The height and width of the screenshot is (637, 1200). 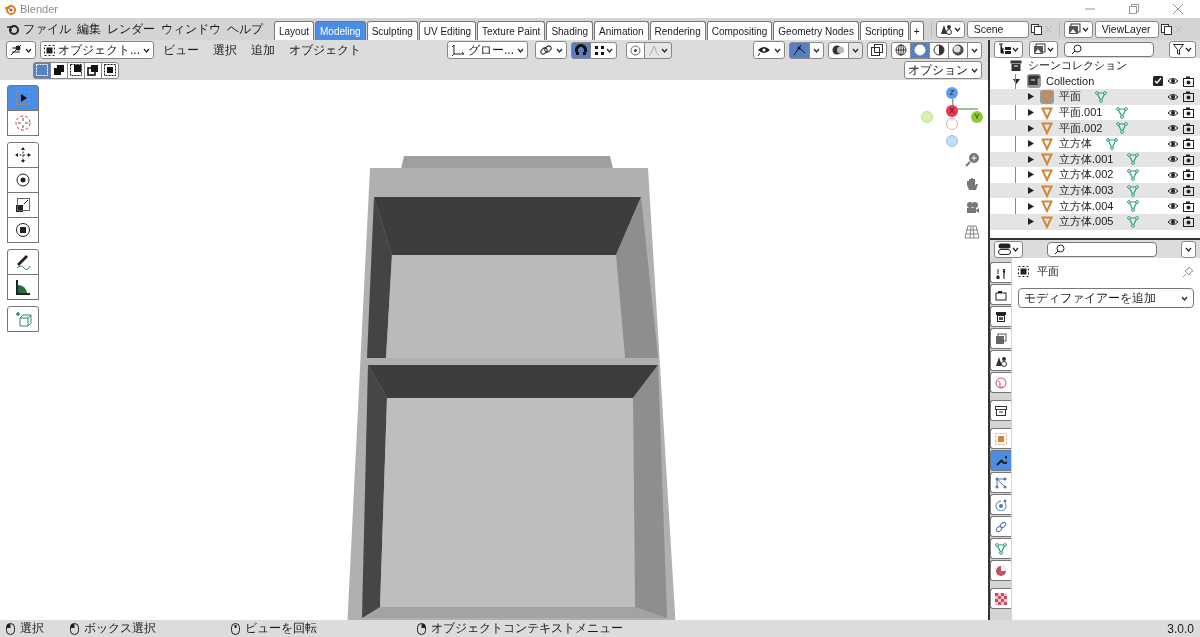 I want to click on visibility-button, so click(x=769, y=50).